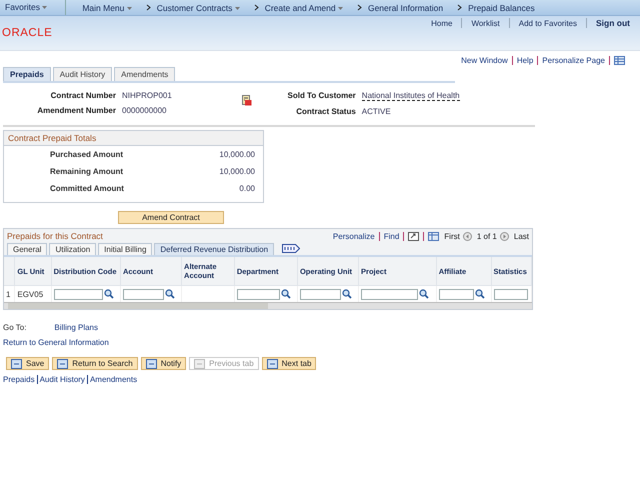 This screenshot has width=640, height=480. Describe the element at coordinates (133, 138) in the screenshot. I see `panel-title: Contract Prepaid Totals` at that location.